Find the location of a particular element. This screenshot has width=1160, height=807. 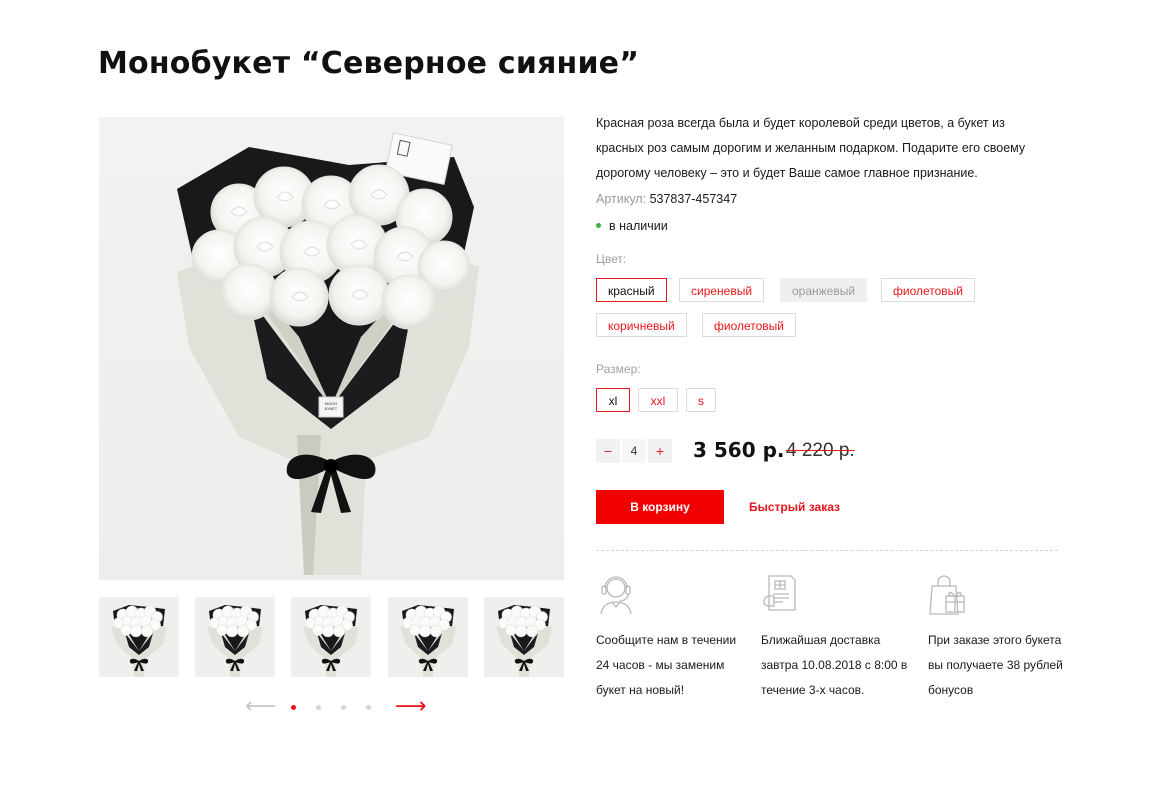

size-option-xxl: xxl is located at coordinates (658, 400).